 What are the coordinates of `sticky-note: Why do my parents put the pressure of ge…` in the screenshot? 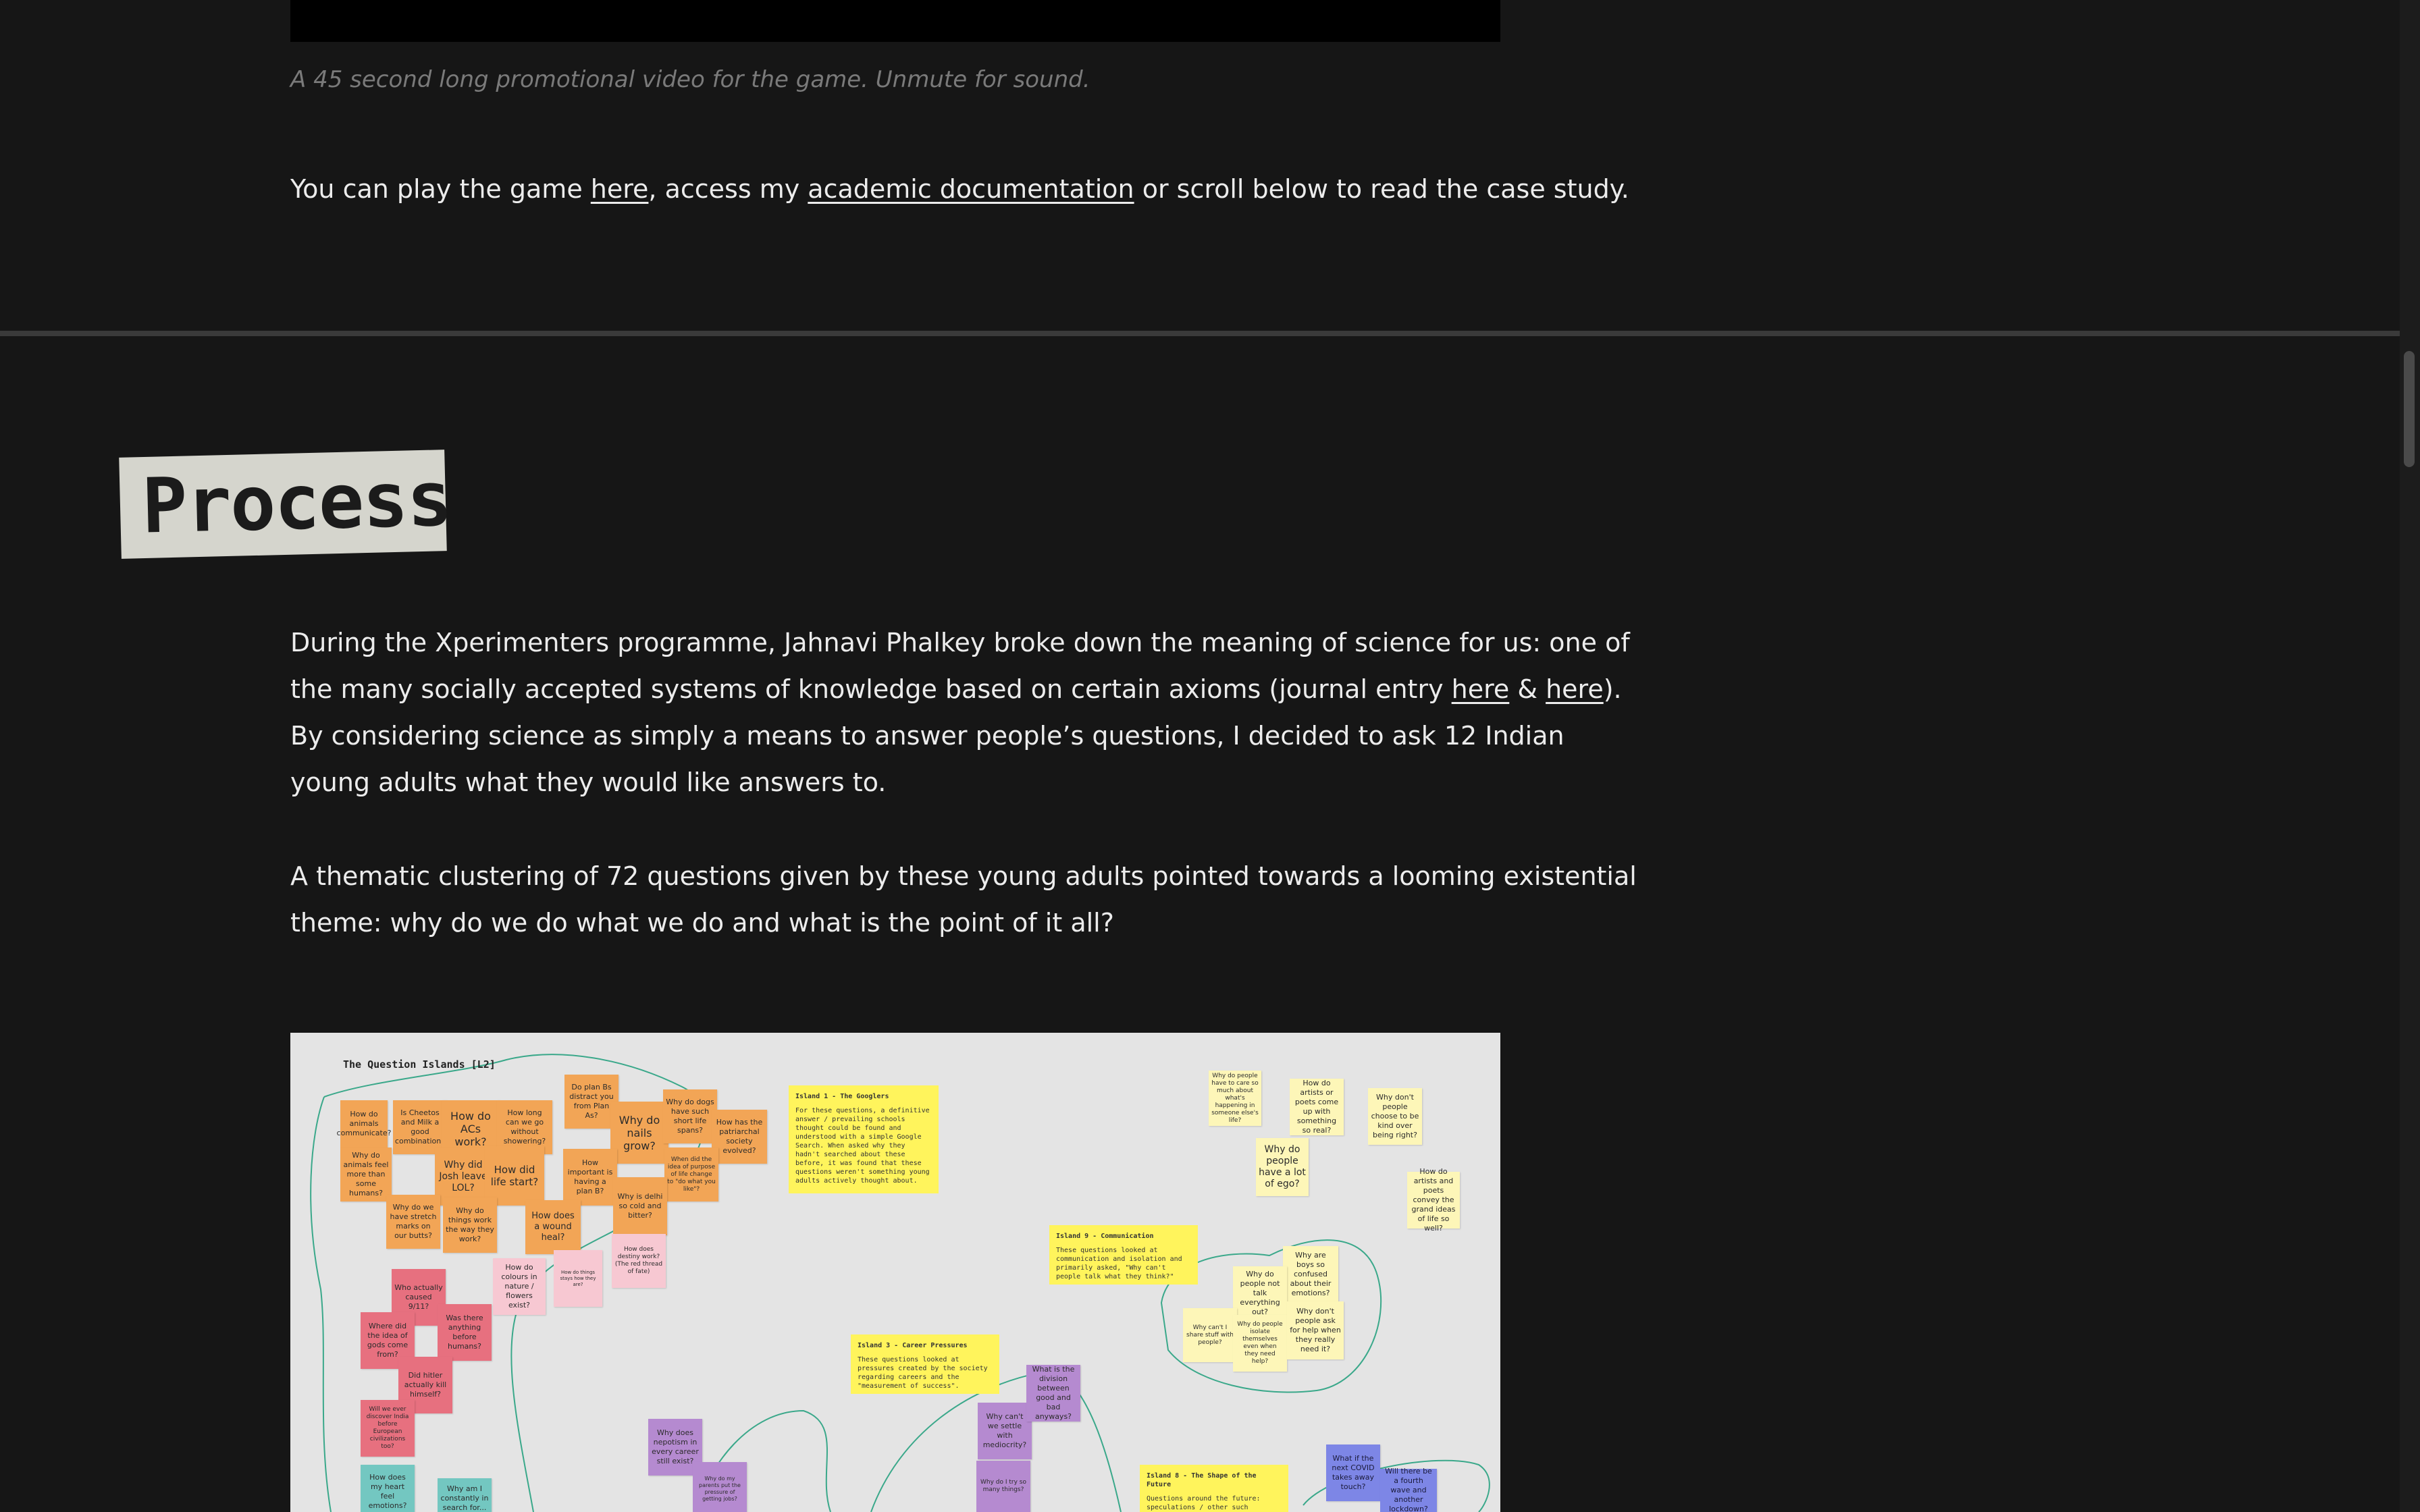 It's located at (720, 1487).